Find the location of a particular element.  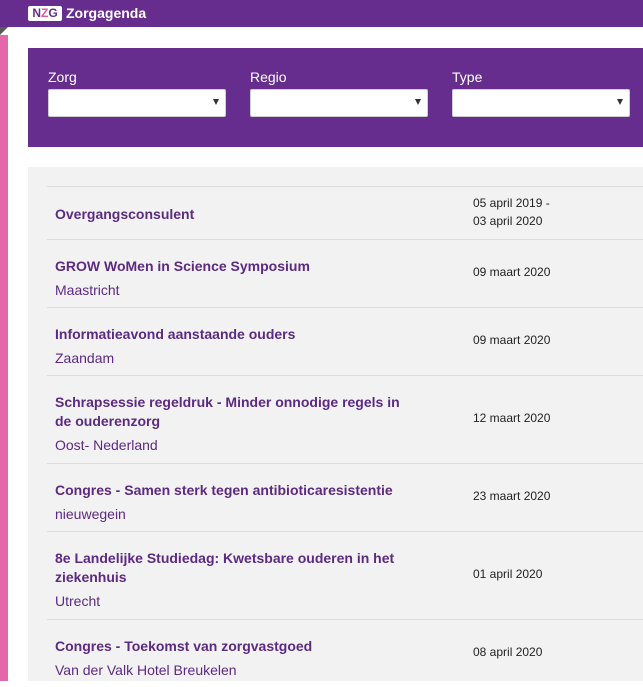

filter-regio: Regio is located at coordinates (339, 93).